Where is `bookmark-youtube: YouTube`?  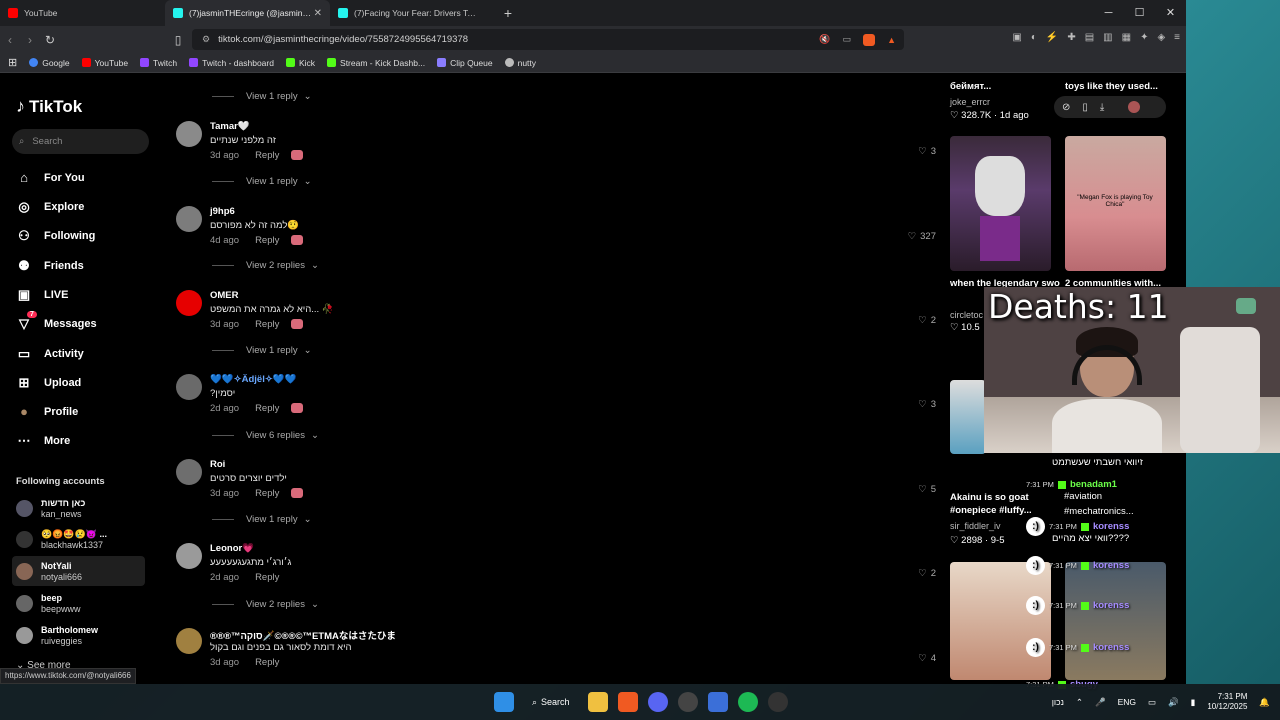
bookmark-youtube: YouTube is located at coordinates (104, 63).